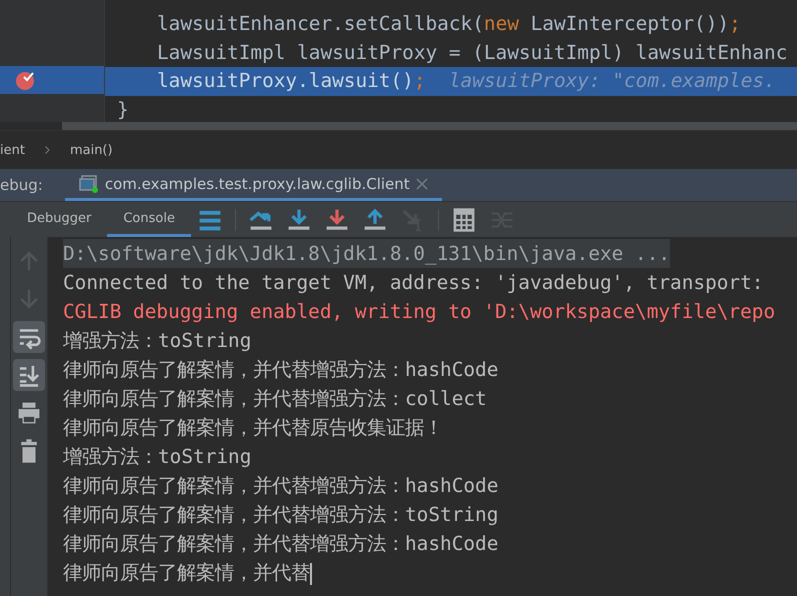 The width and height of the screenshot is (797, 596). What do you see at coordinates (257, 183) in the screenshot?
I see `session-title: com.examples.test.proxy.law.cglib.Client` at bounding box center [257, 183].